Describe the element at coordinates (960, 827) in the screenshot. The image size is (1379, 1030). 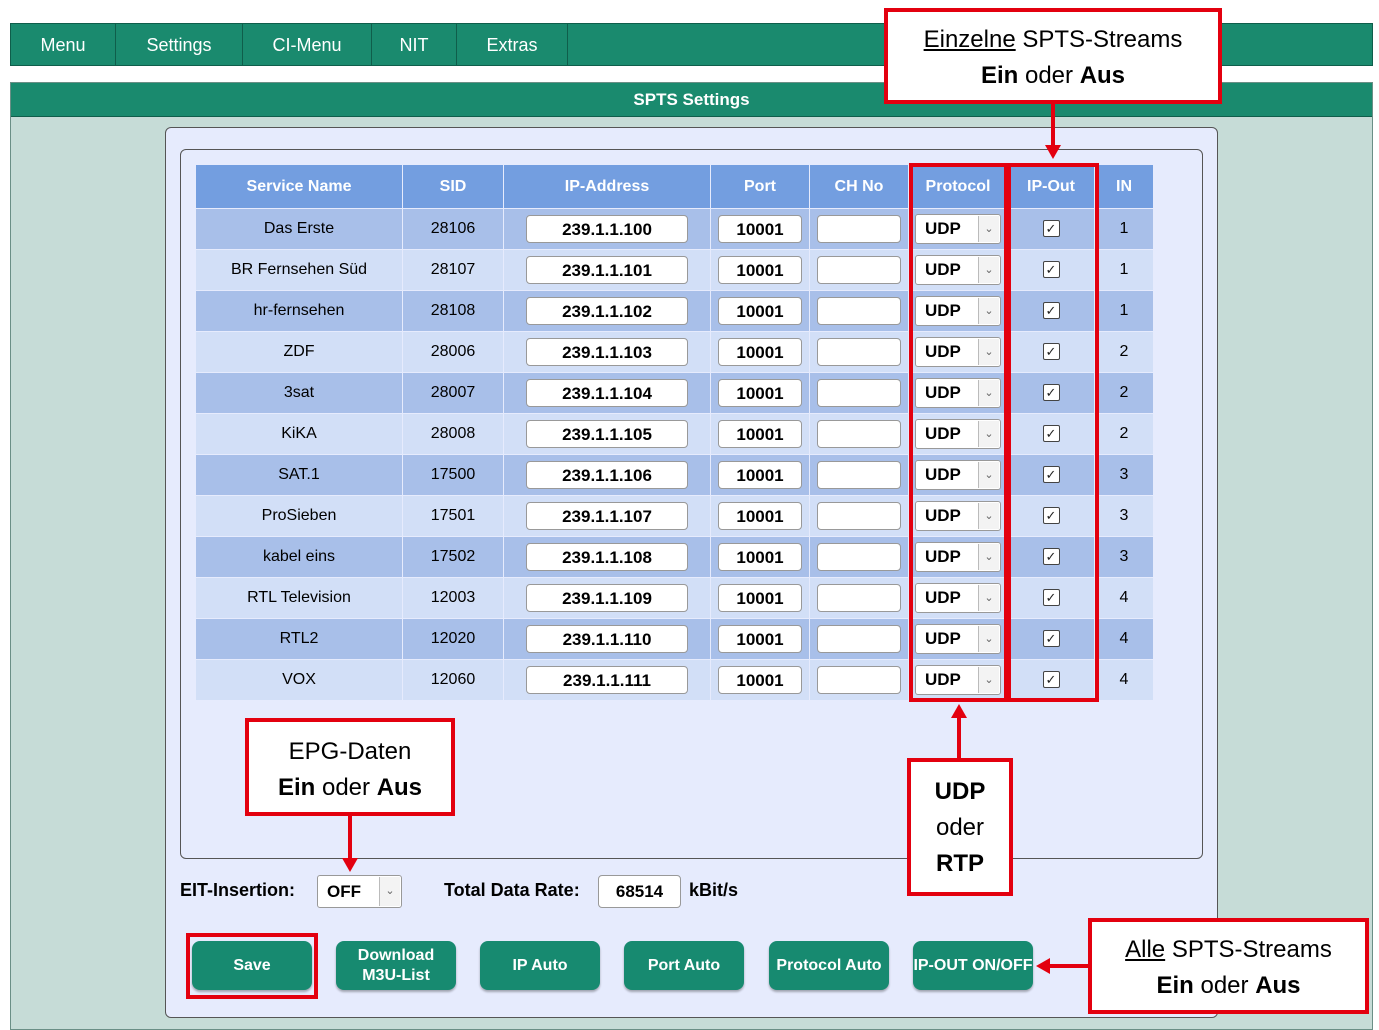
I see `udp-oder: oder` at that location.